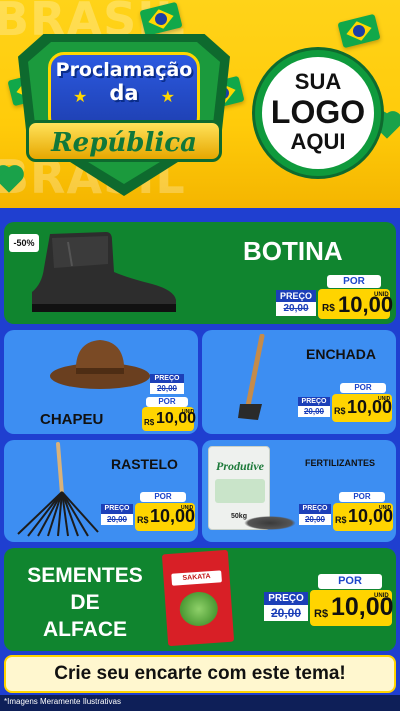 This screenshot has width=400, height=711. I want to click on logo-text-line-3: AQUI, so click(318, 141).